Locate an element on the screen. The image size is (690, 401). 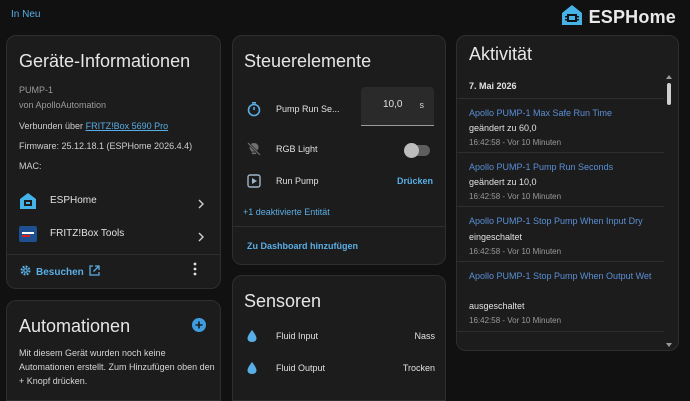
rgb-light-row: RGB Light is located at coordinates (339, 150).